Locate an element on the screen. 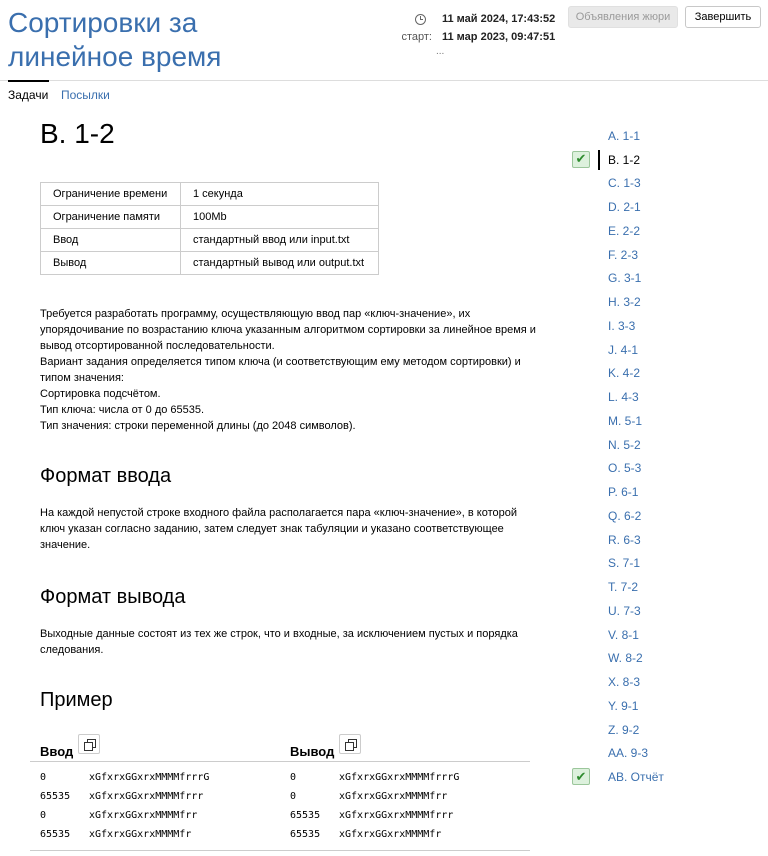  problem-nav-item: ✔ B. 1-2 is located at coordinates (666, 160).